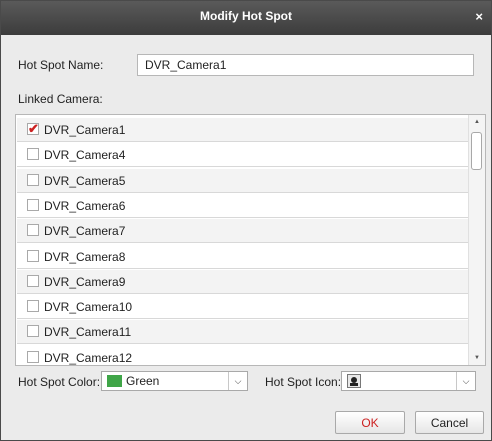  What do you see at coordinates (243, 130) in the screenshot?
I see `camera-list-item: ✔ DVR_Camera1` at bounding box center [243, 130].